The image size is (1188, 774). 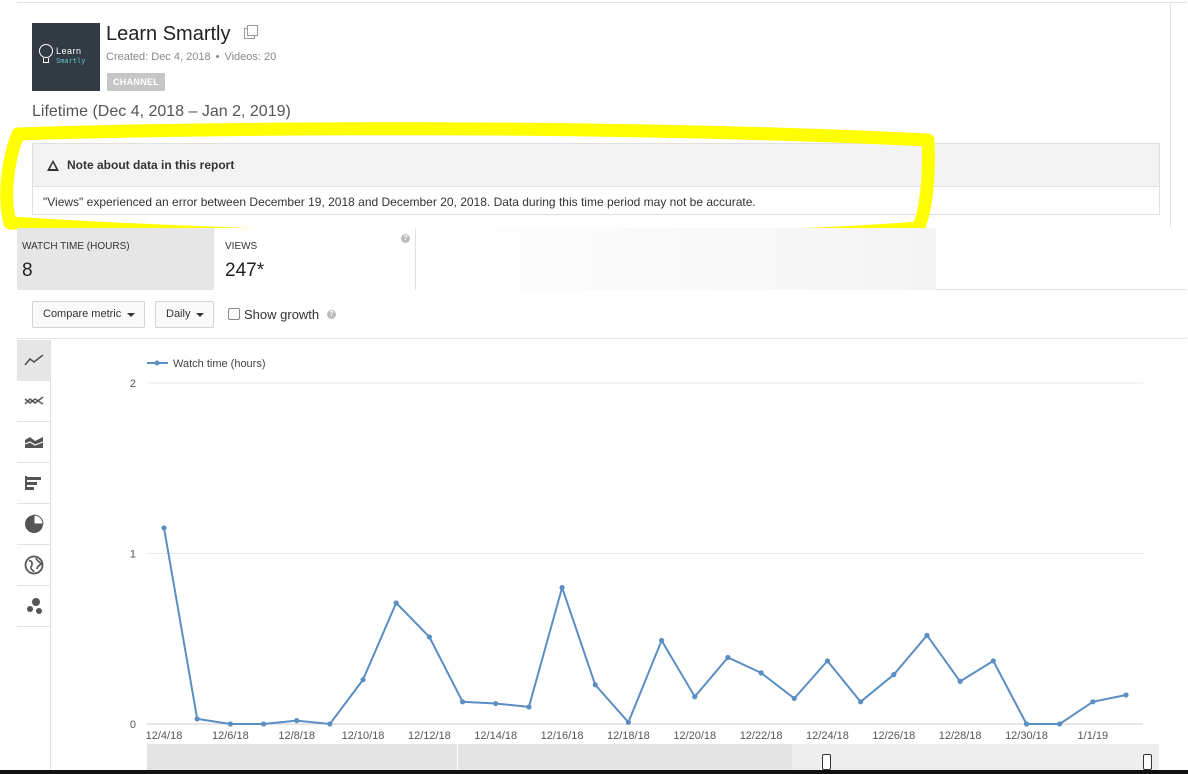 I want to click on lightbulb-icon, so click(x=46, y=51).